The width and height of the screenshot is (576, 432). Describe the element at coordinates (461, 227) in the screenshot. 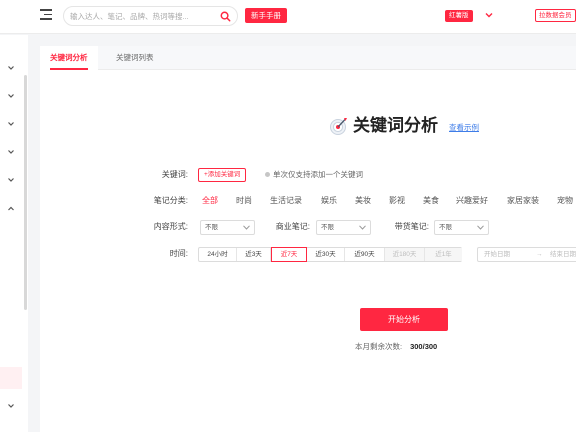

I see `goods-select: 不限` at that location.